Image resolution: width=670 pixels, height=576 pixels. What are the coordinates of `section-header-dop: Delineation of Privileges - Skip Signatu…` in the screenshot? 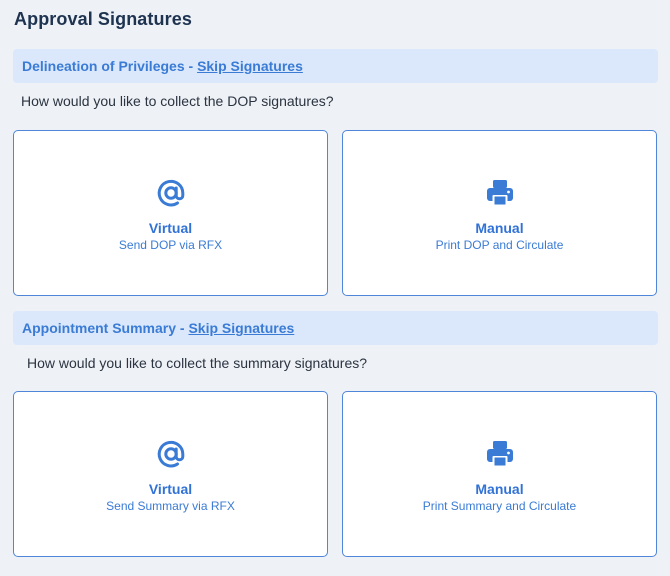 It's located at (335, 66).